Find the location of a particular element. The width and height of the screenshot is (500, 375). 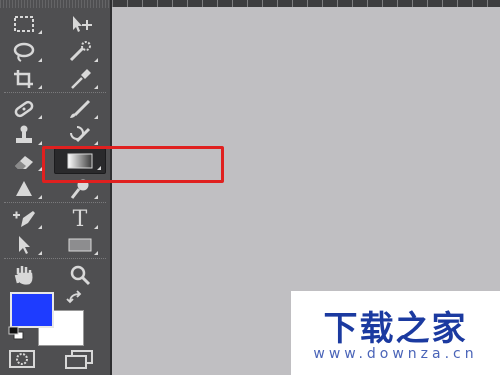

tool-move is located at coordinates (80, 24).